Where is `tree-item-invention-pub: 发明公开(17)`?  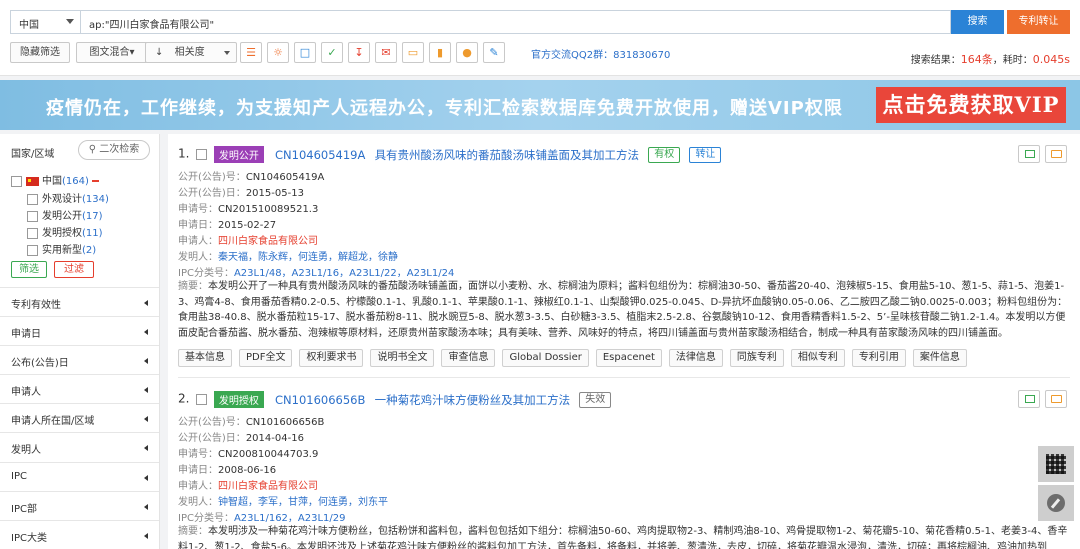 tree-item-invention-pub: 发明公开(17) is located at coordinates (65, 215).